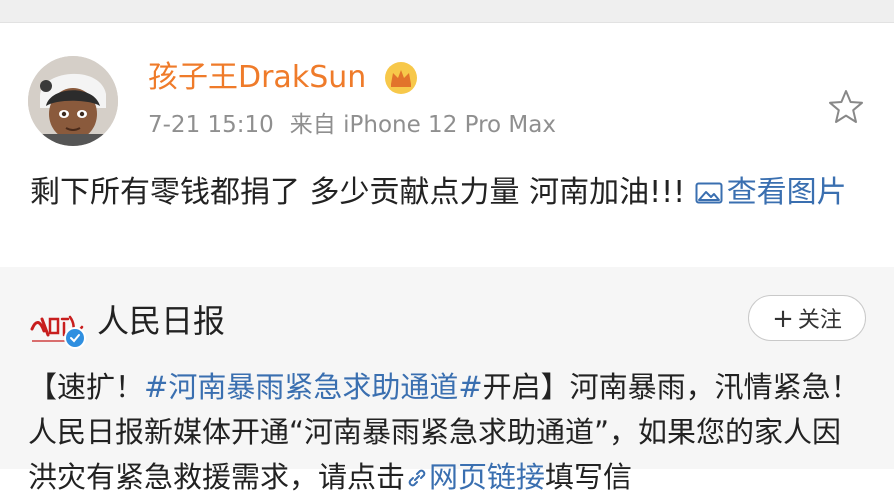 This screenshot has width=894, height=500. What do you see at coordinates (313, 387) in the screenshot?
I see `hashtag-link: #河南暴雨紧急求助通道#` at bounding box center [313, 387].